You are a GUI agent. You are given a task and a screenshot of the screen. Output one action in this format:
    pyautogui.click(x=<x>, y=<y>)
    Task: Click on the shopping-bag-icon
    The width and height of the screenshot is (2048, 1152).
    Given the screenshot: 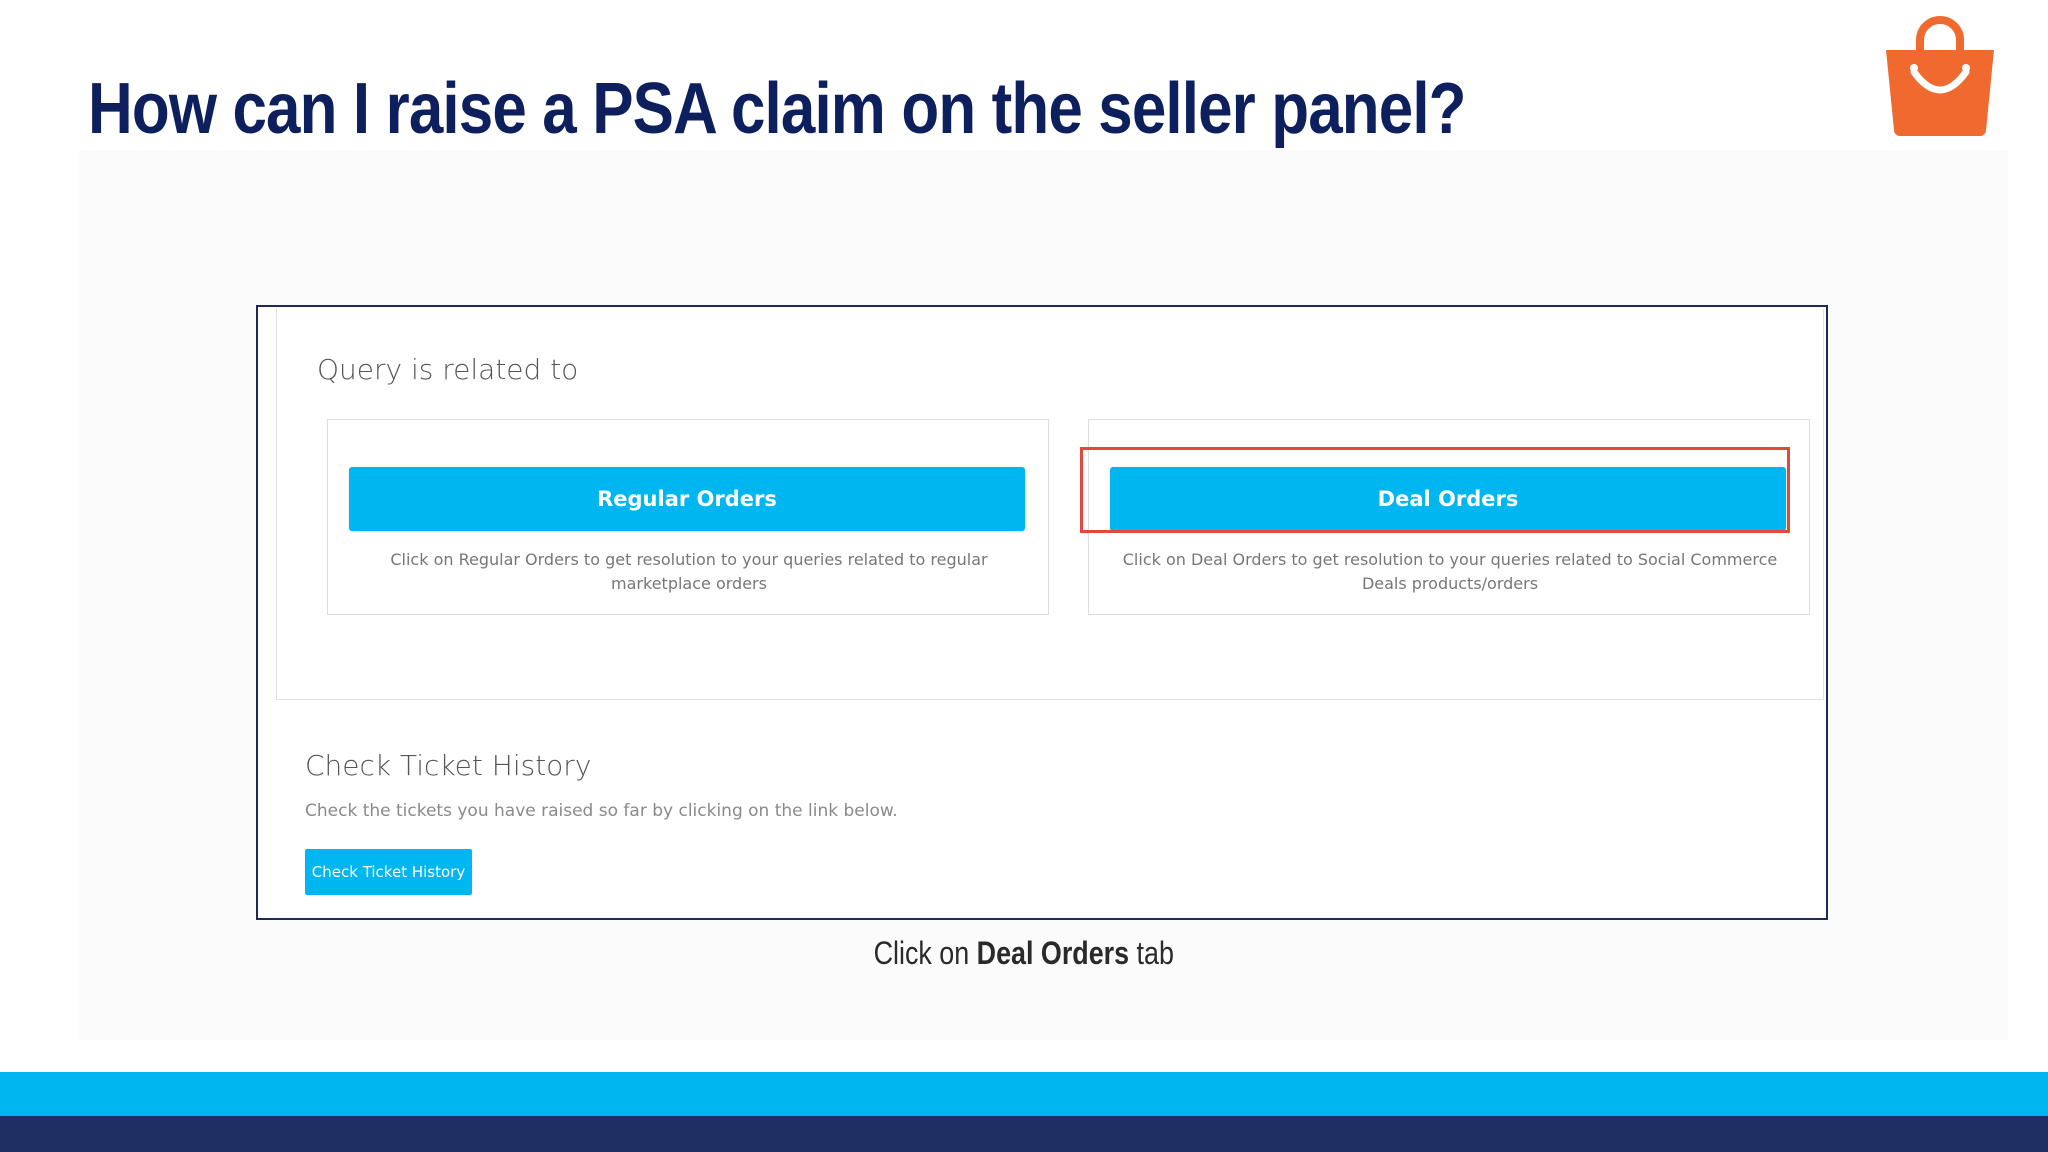 What is the action you would take?
    pyautogui.click(x=1940, y=77)
    